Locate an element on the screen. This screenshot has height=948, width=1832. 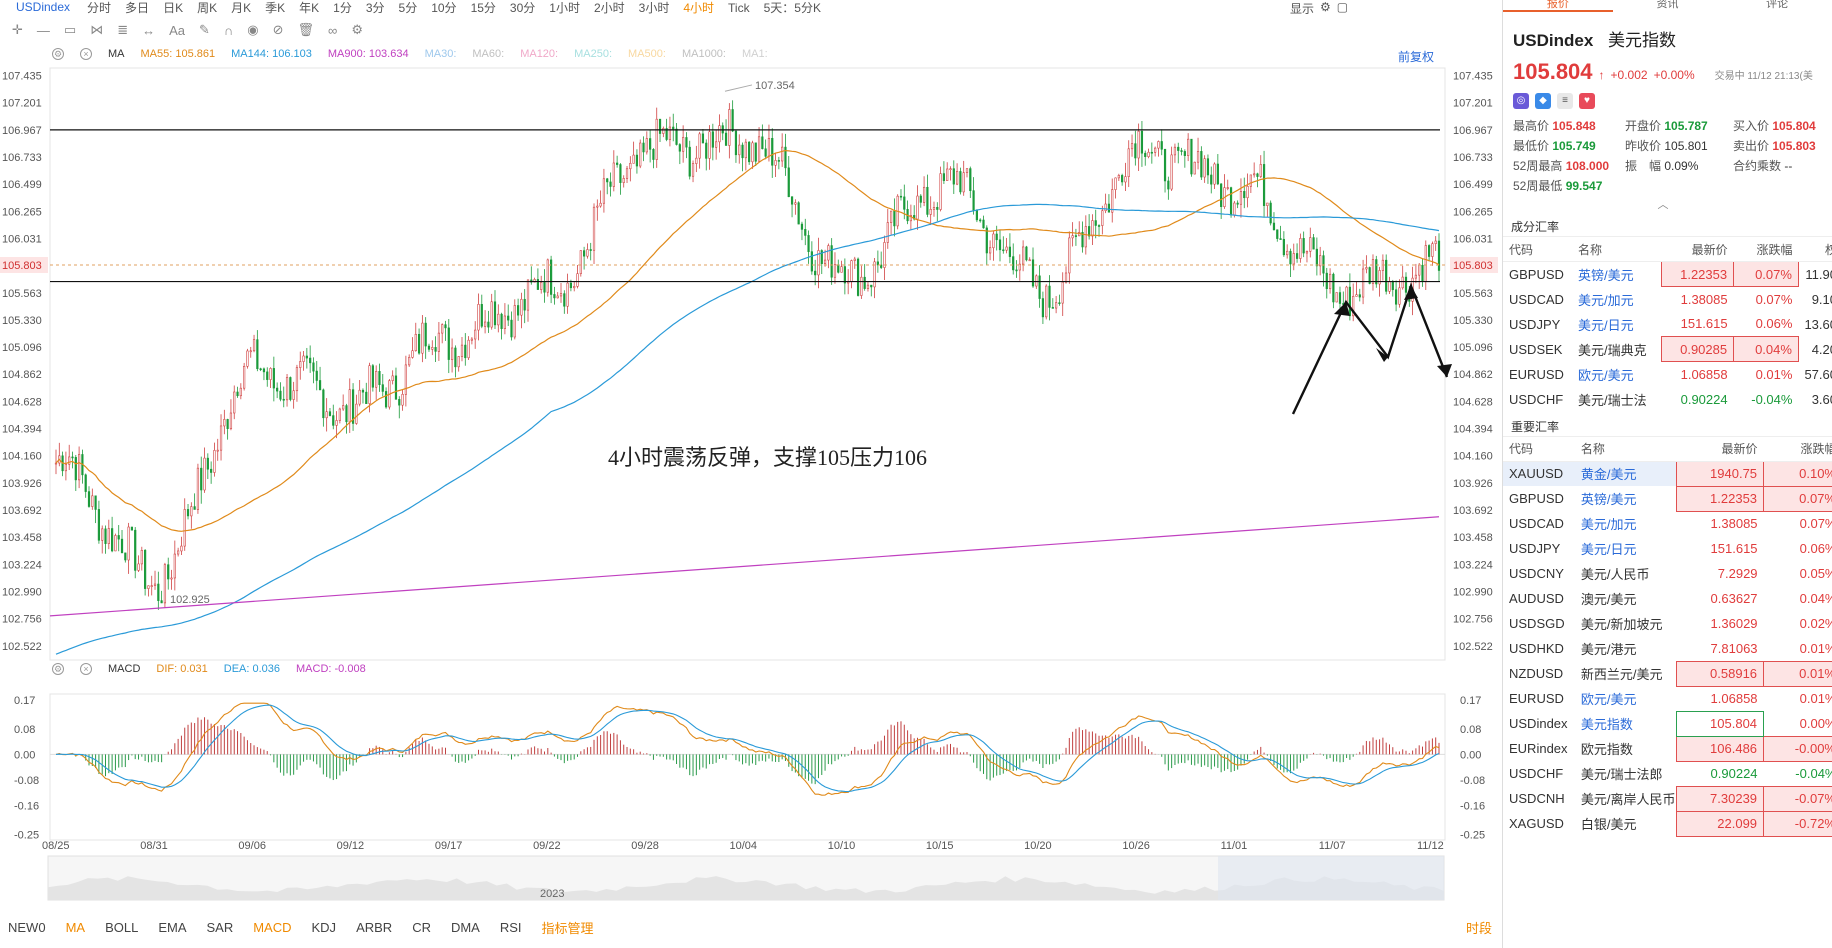
ma-legend-item-0: MA is located at coordinates (116, 54).